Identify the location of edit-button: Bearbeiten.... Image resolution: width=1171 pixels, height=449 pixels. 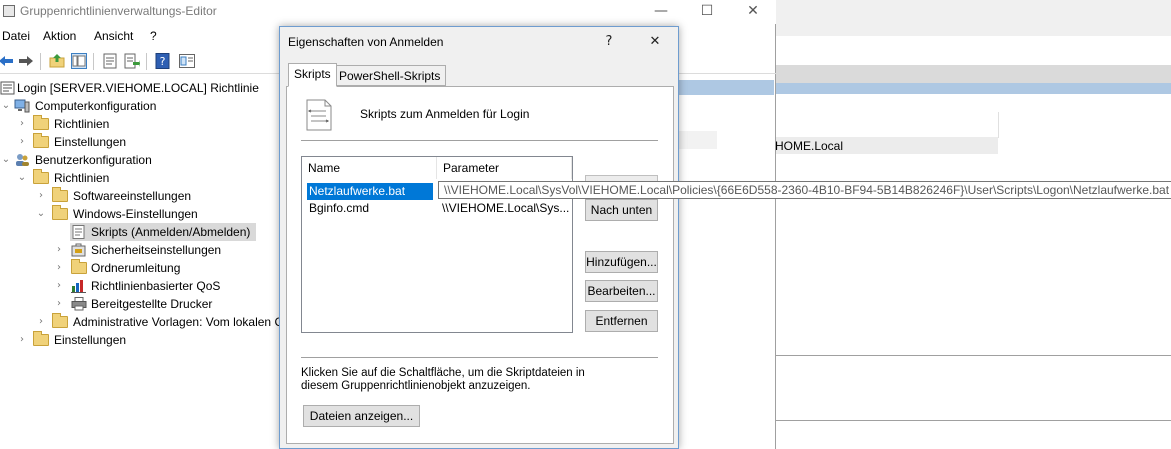
(621, 291).